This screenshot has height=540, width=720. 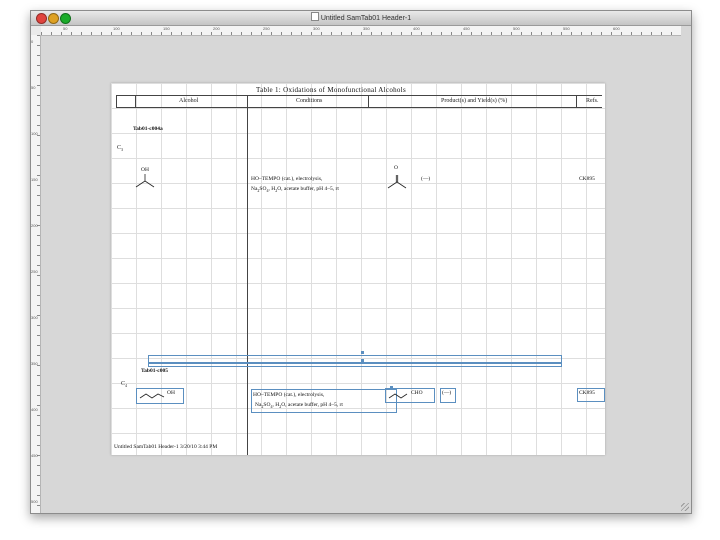 I want to click on row1-tag: Tab01-c004a, so click(x=148, y=129).